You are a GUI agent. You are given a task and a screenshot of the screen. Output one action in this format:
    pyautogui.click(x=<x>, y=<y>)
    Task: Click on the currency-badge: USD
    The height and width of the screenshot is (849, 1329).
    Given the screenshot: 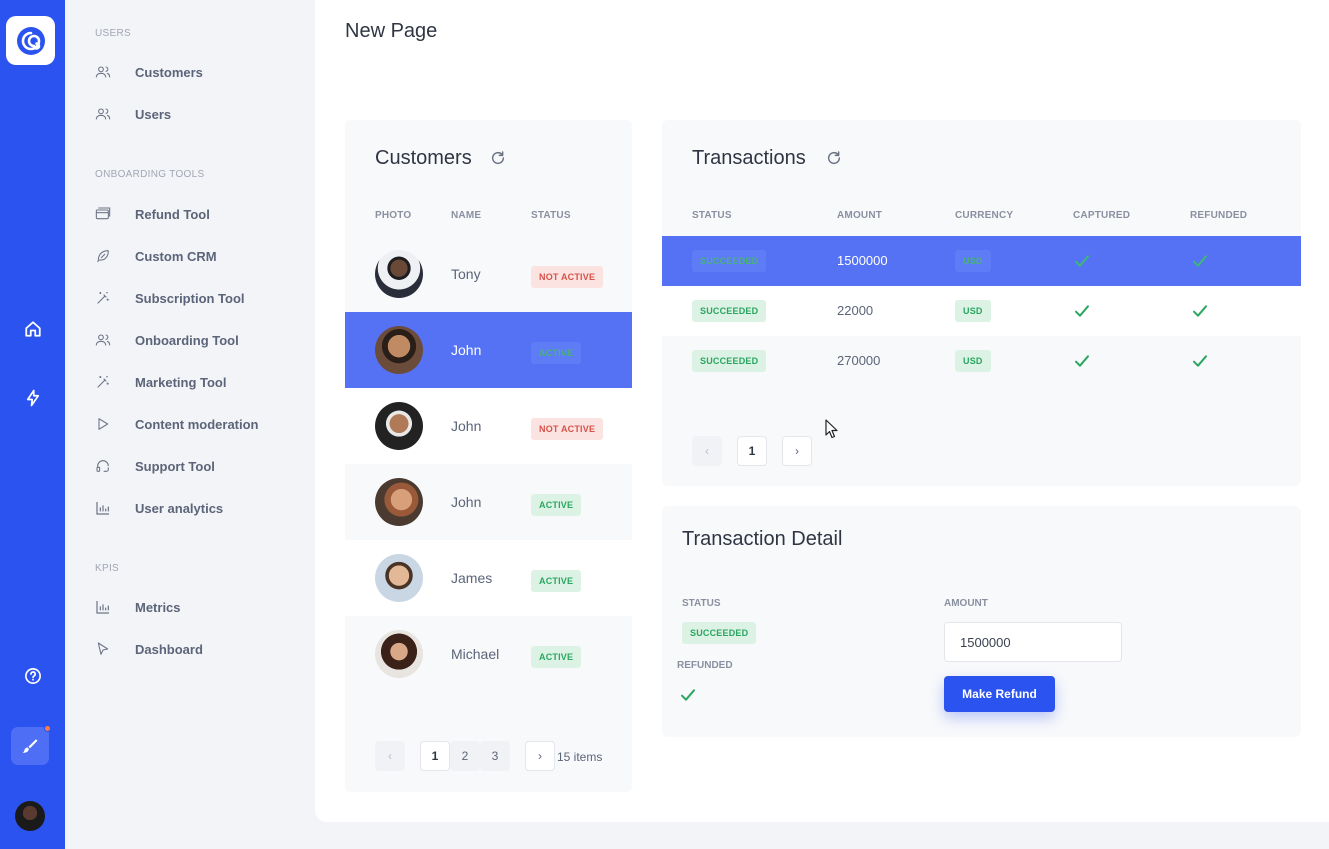 What is the action you would take?
    pyautogui.click(x=973, y=361)
    